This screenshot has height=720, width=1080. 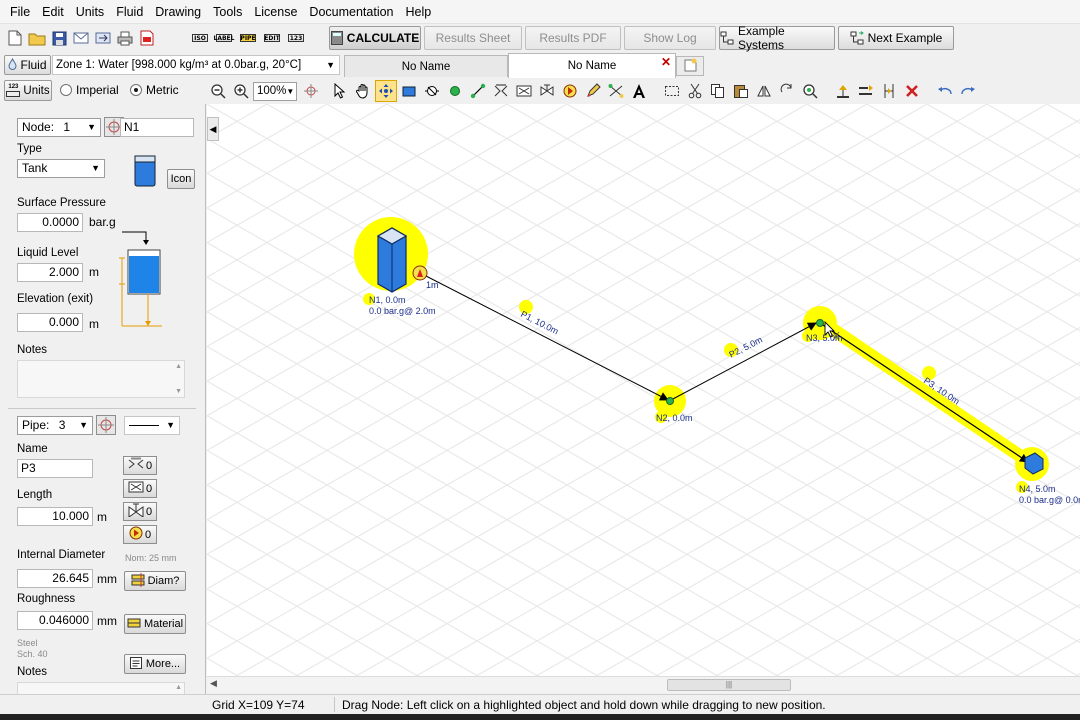 What do you see at coordinates (140, 488) in the screenshot?
I see `components-counter-button: 0` at bounding box center [140, 488].